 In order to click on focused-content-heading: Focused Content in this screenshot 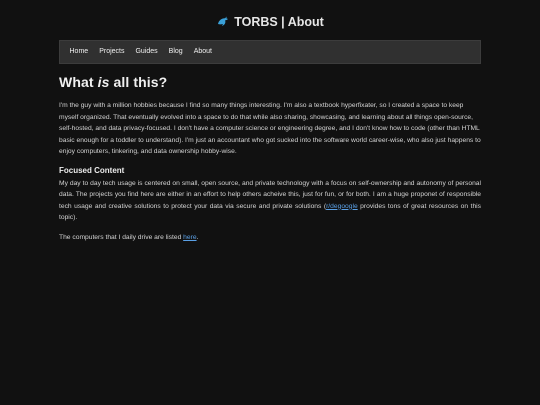, I will do `click(92, 170)`.